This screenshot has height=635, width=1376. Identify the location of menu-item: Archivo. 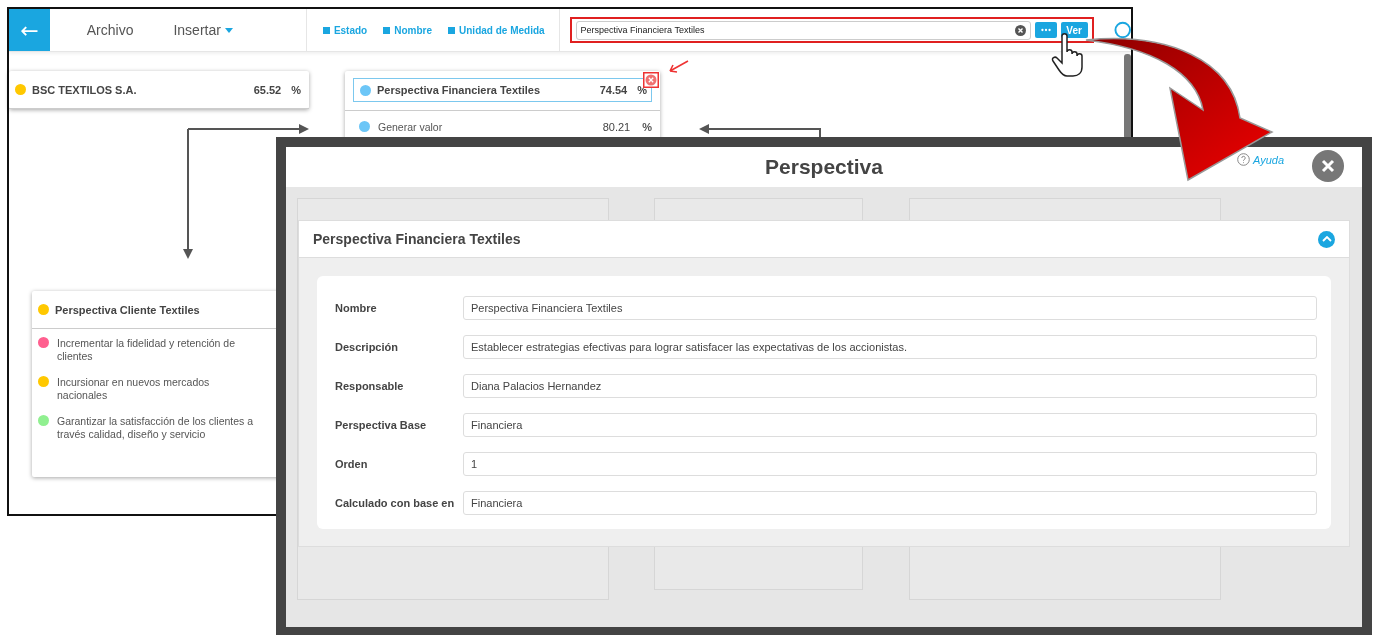
(110, 30).